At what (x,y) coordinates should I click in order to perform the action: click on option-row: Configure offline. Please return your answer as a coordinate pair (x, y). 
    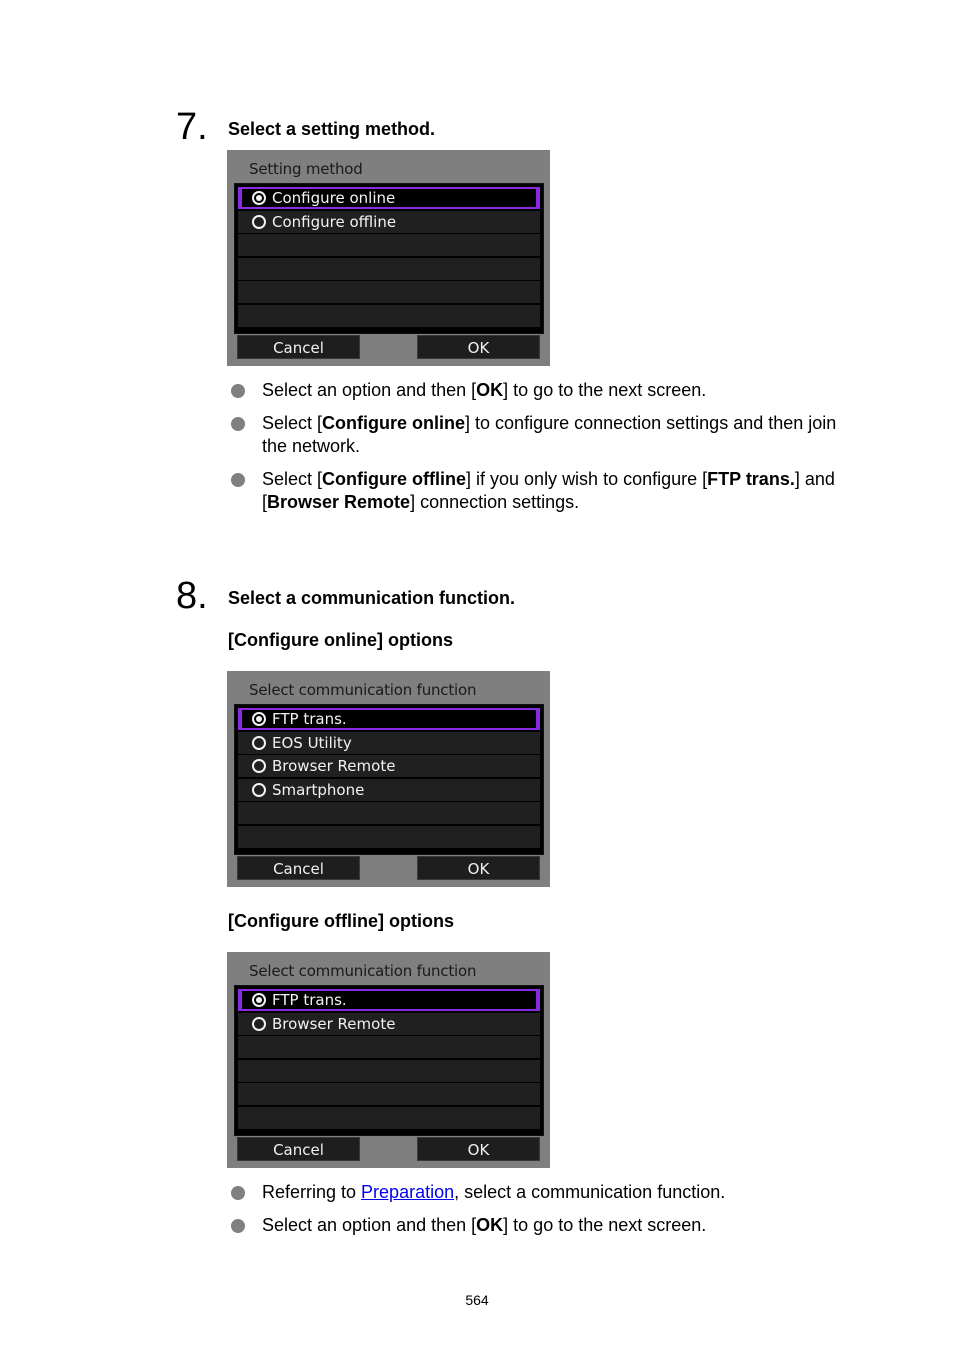
    Looking at the image, I should click on (389, 221).